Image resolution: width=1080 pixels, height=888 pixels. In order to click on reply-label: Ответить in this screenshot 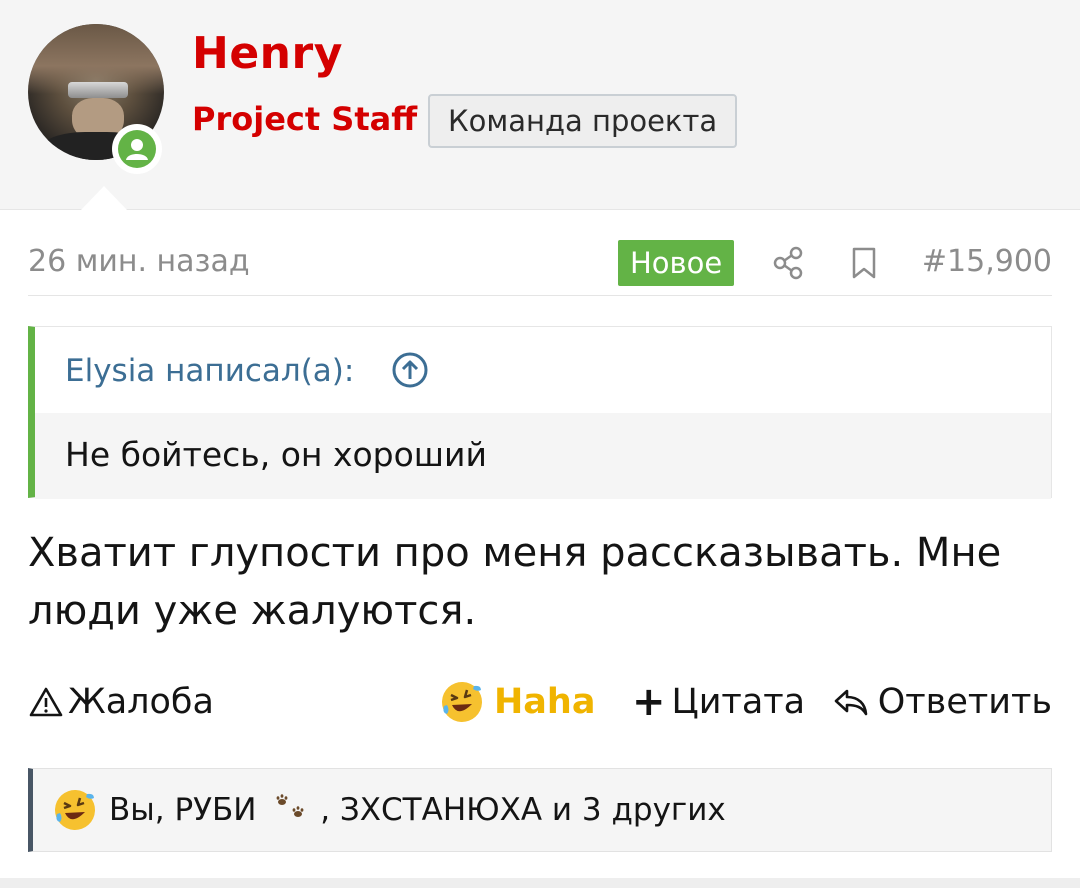, I will do `click(964, 702)`.